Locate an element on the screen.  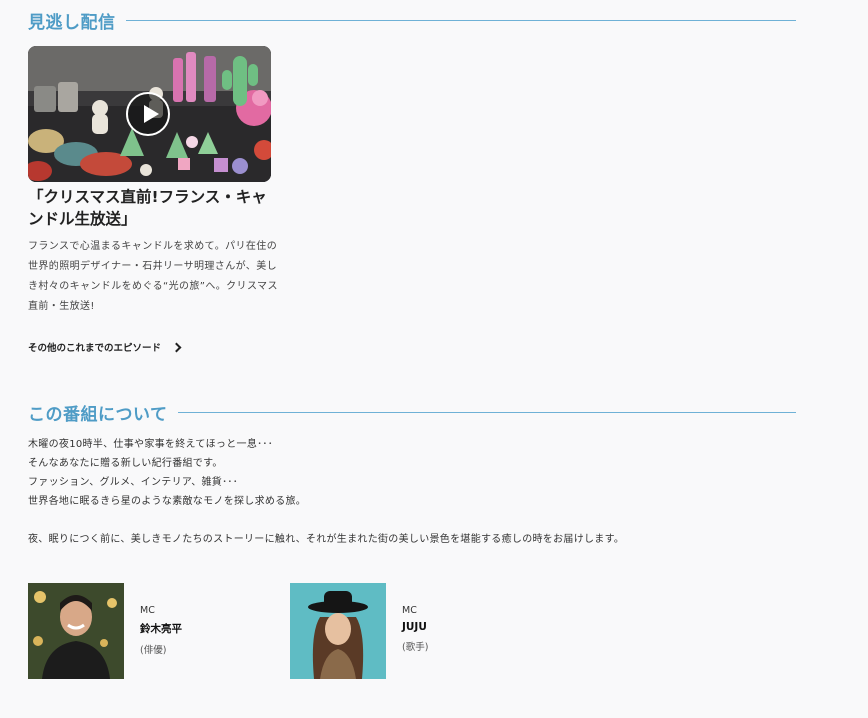
about-section-heading: この番組について is located at coordinates (412, 412).